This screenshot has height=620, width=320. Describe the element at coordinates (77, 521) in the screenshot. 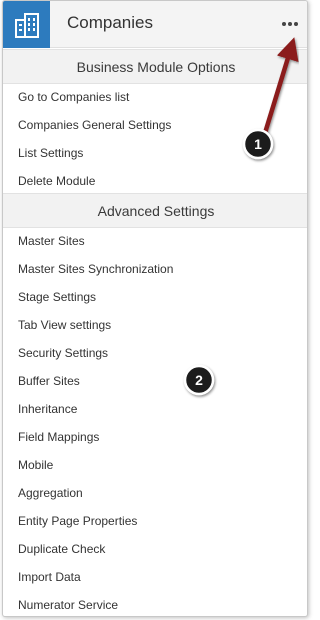

I see `menu-item-entity-page-properties: Entity Page Properties` at that location.